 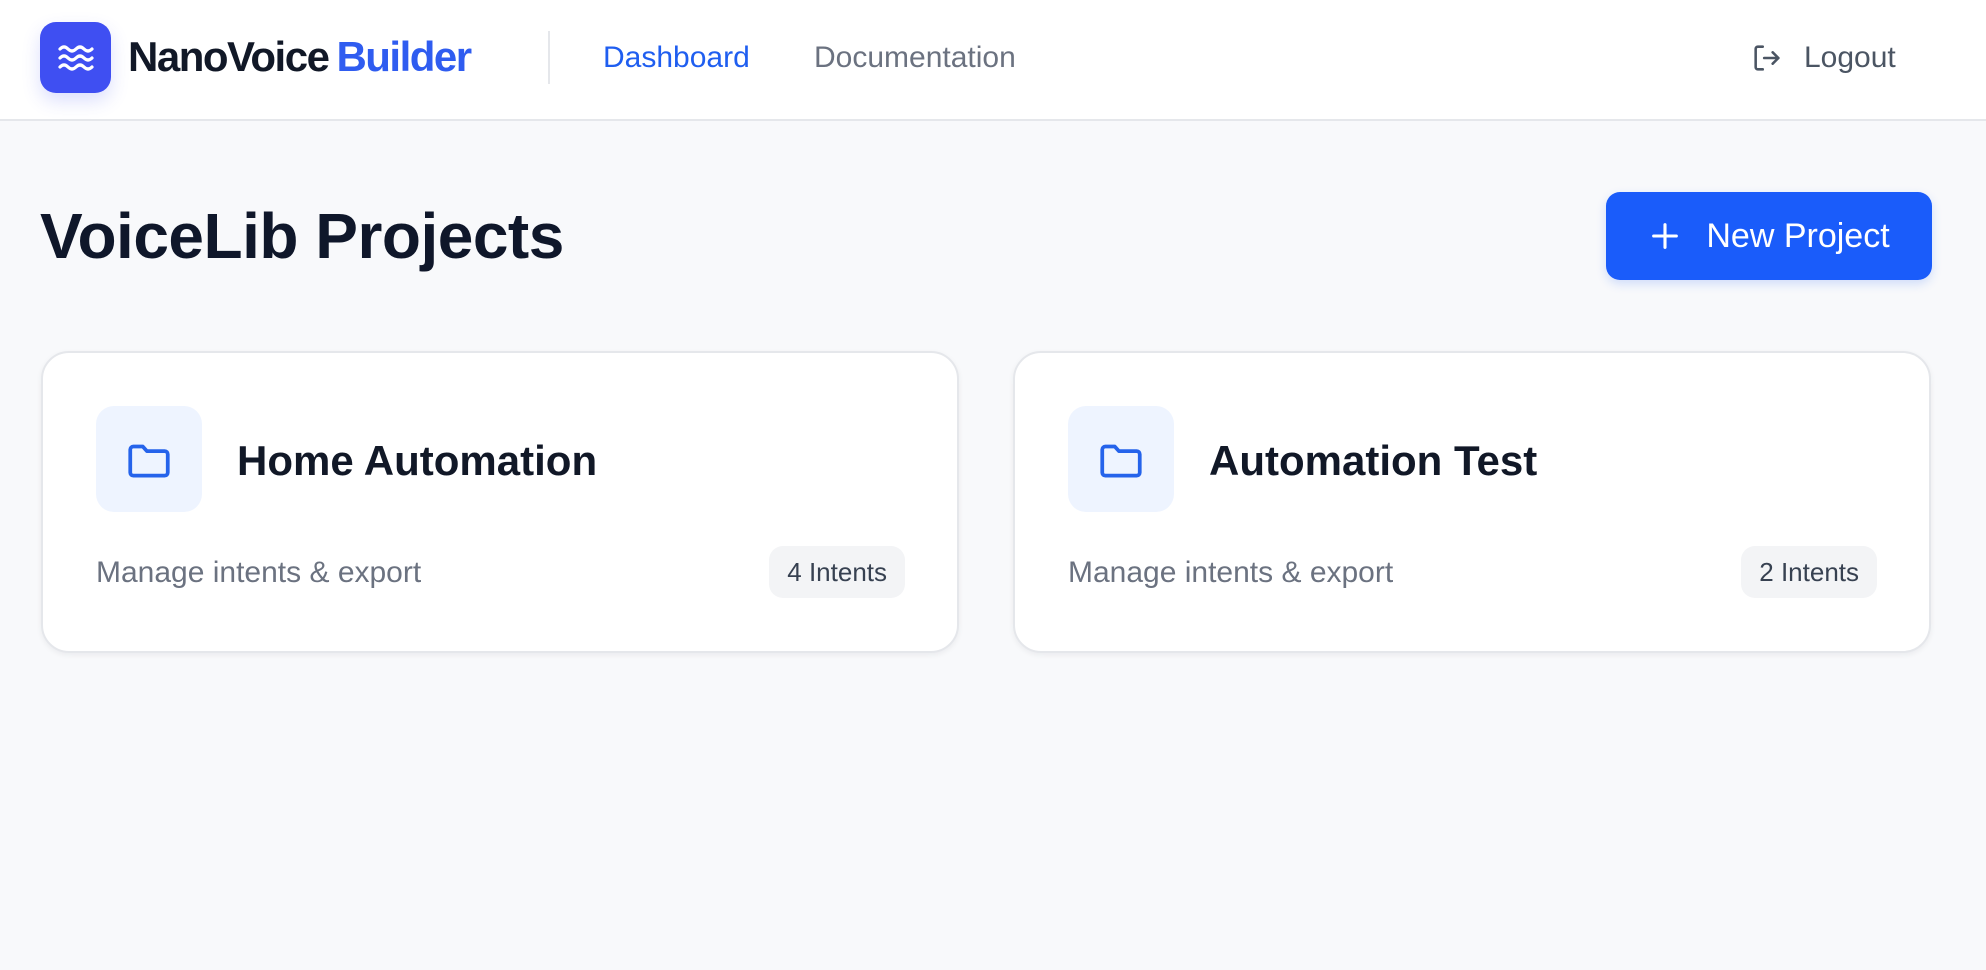 What do you see at coordinates (549, 57) in the screenshot?
I see `header-divider` at bounding box center [549, 57].